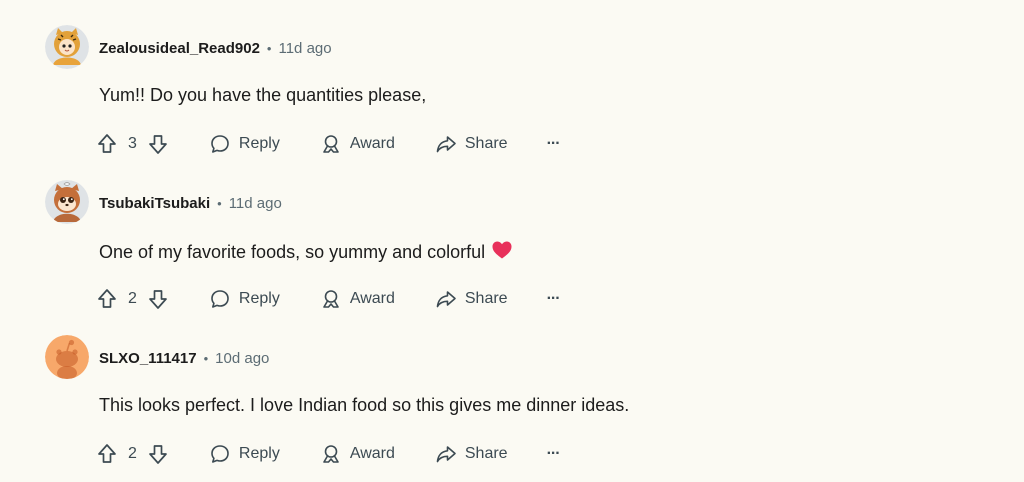 This screenshot has height=482, width=1024. What do you see at coordinates (242, 358) in the screenshot?
I see `timestamp: 10d ago` at bounding box center [242, 358].